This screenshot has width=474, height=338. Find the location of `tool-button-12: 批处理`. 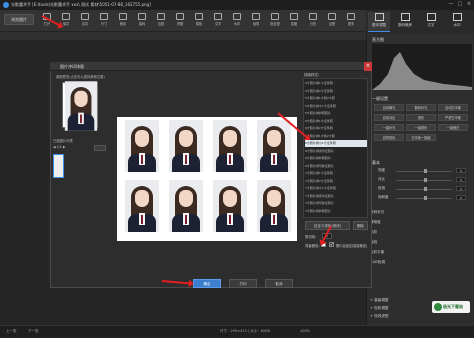

tool-button-12: 批处理 is located at coordinates (275, 20).